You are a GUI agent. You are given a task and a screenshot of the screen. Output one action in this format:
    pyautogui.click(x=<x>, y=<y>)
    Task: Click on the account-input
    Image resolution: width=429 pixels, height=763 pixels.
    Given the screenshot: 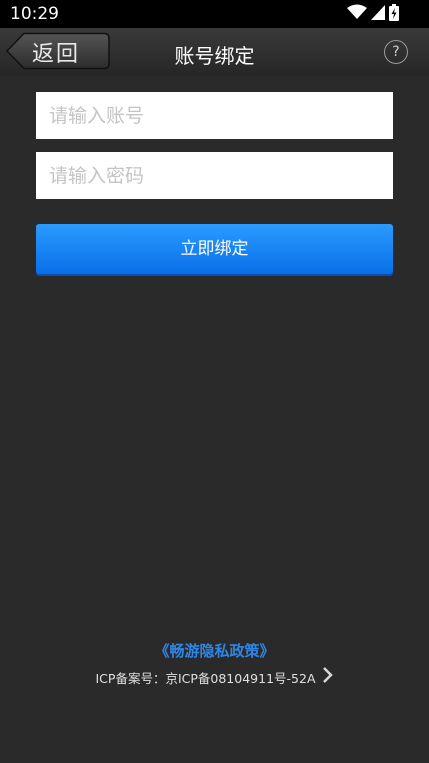 What is the action you would take?
    pyautogui.click(x=214, y=115)
    